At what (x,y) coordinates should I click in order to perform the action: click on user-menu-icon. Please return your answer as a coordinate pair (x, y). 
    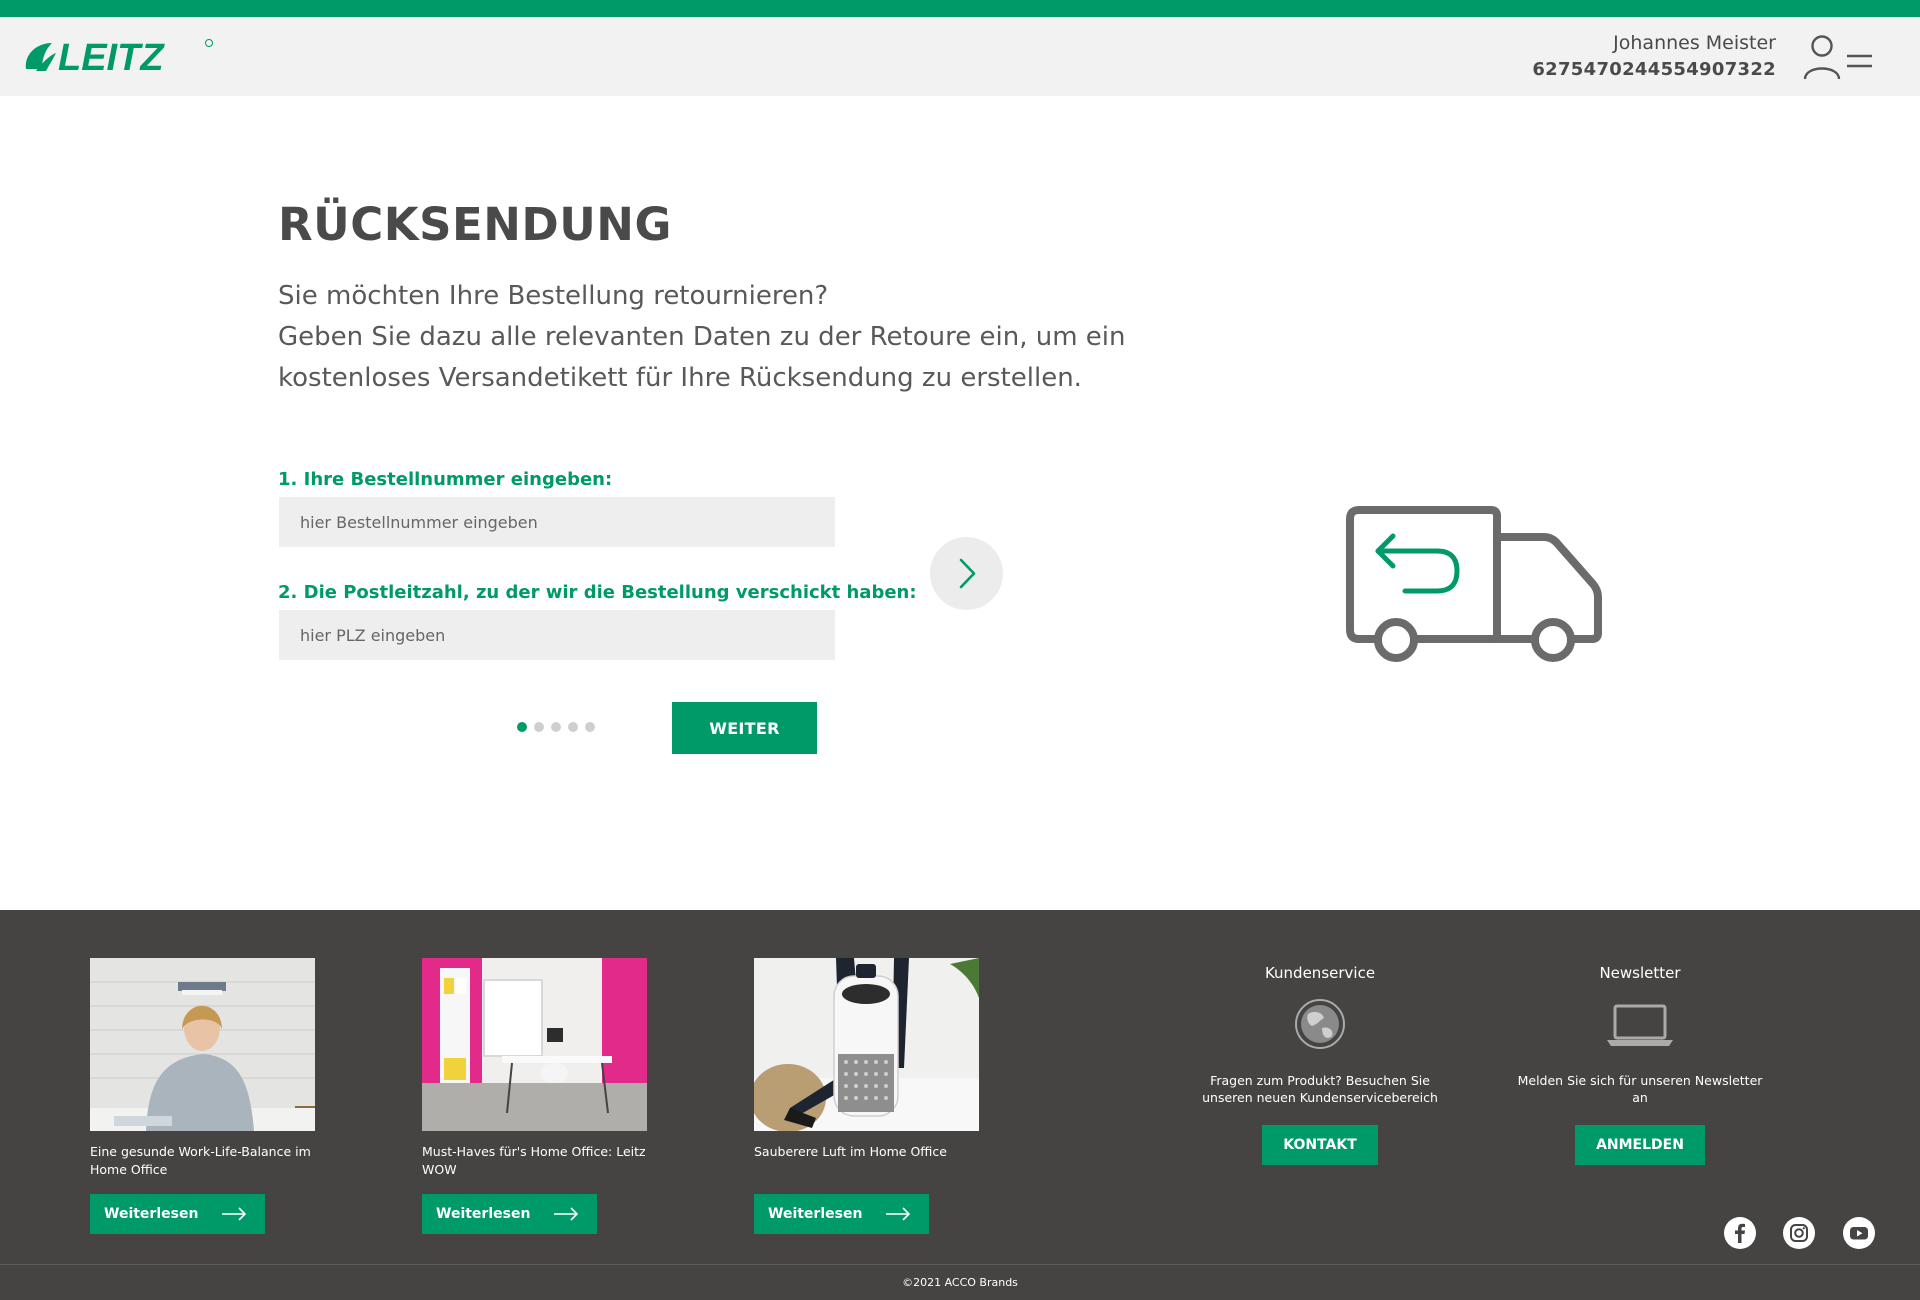
    Looking at the image, I should click on (1838, 58).